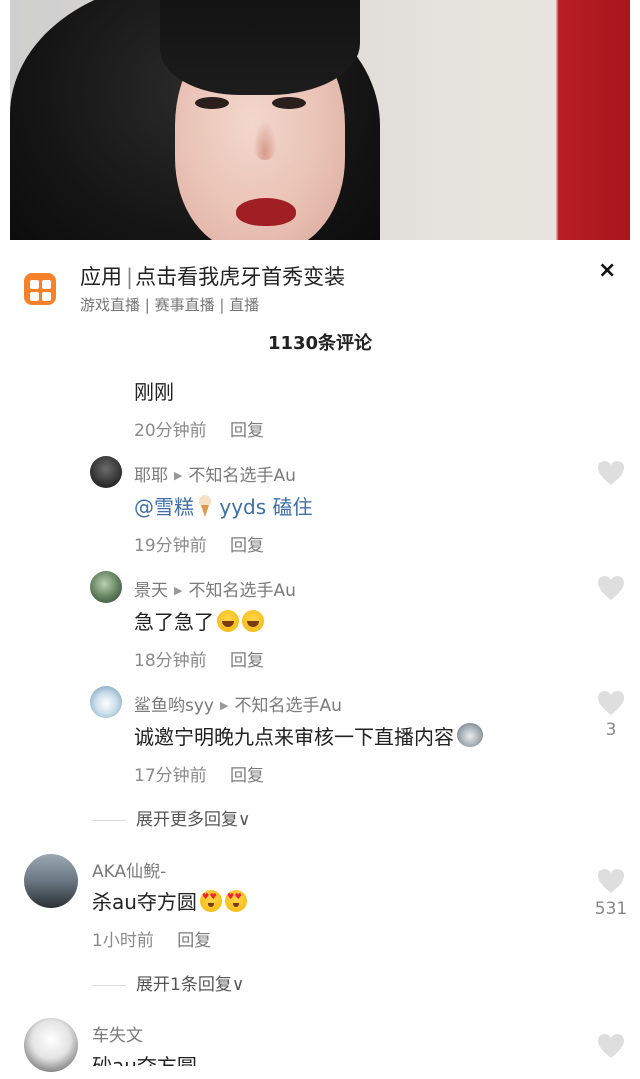 The width and height of the screenshot is (640, 1079). I want to click on expand-replies-button: 展开1条回复∨, so click(168, 982).